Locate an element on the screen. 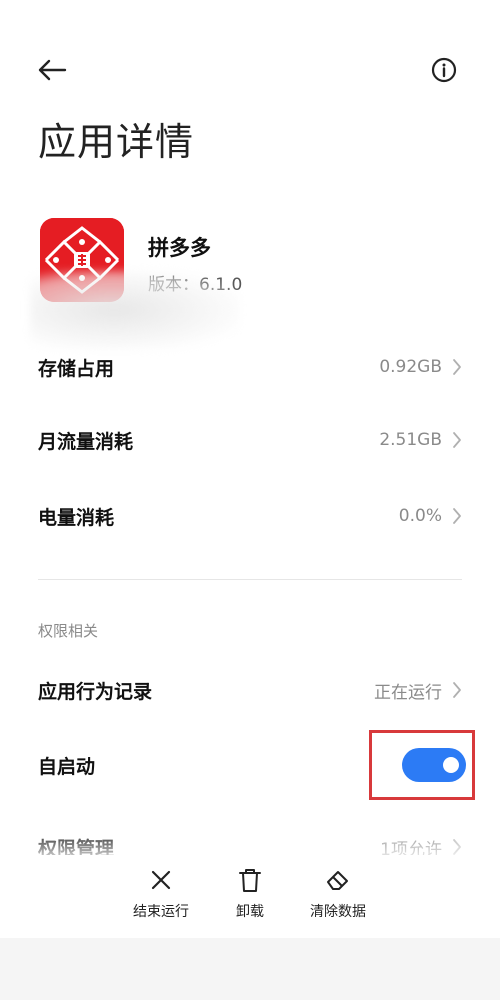 The height and width of the screenshot is (1000, 500). back-button is located at coordinates (52, 72).